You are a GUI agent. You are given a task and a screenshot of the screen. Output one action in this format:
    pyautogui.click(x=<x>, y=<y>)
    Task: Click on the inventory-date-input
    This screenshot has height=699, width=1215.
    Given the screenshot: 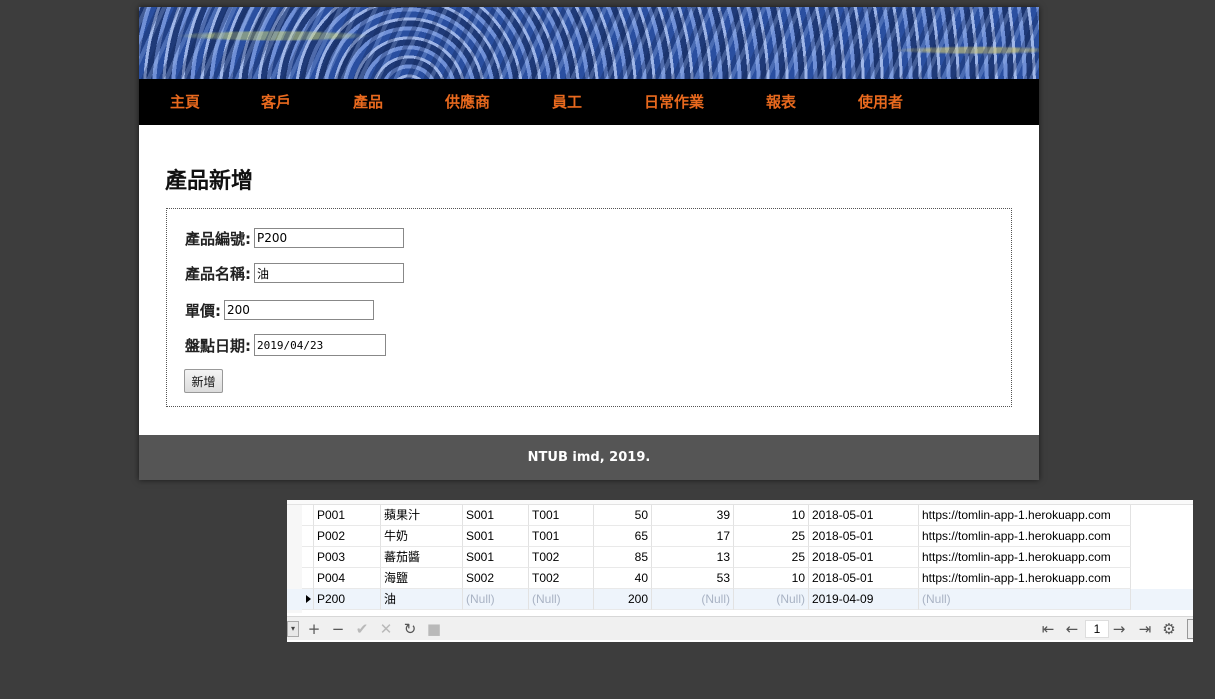 What is the action you would take?
    pyautogui.click(x=320, y=345)
    